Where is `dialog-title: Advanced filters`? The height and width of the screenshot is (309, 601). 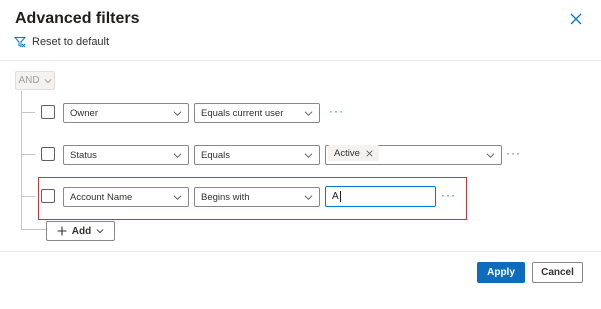 dialog-title: Advanced filters is located at coordinates (77, 18).